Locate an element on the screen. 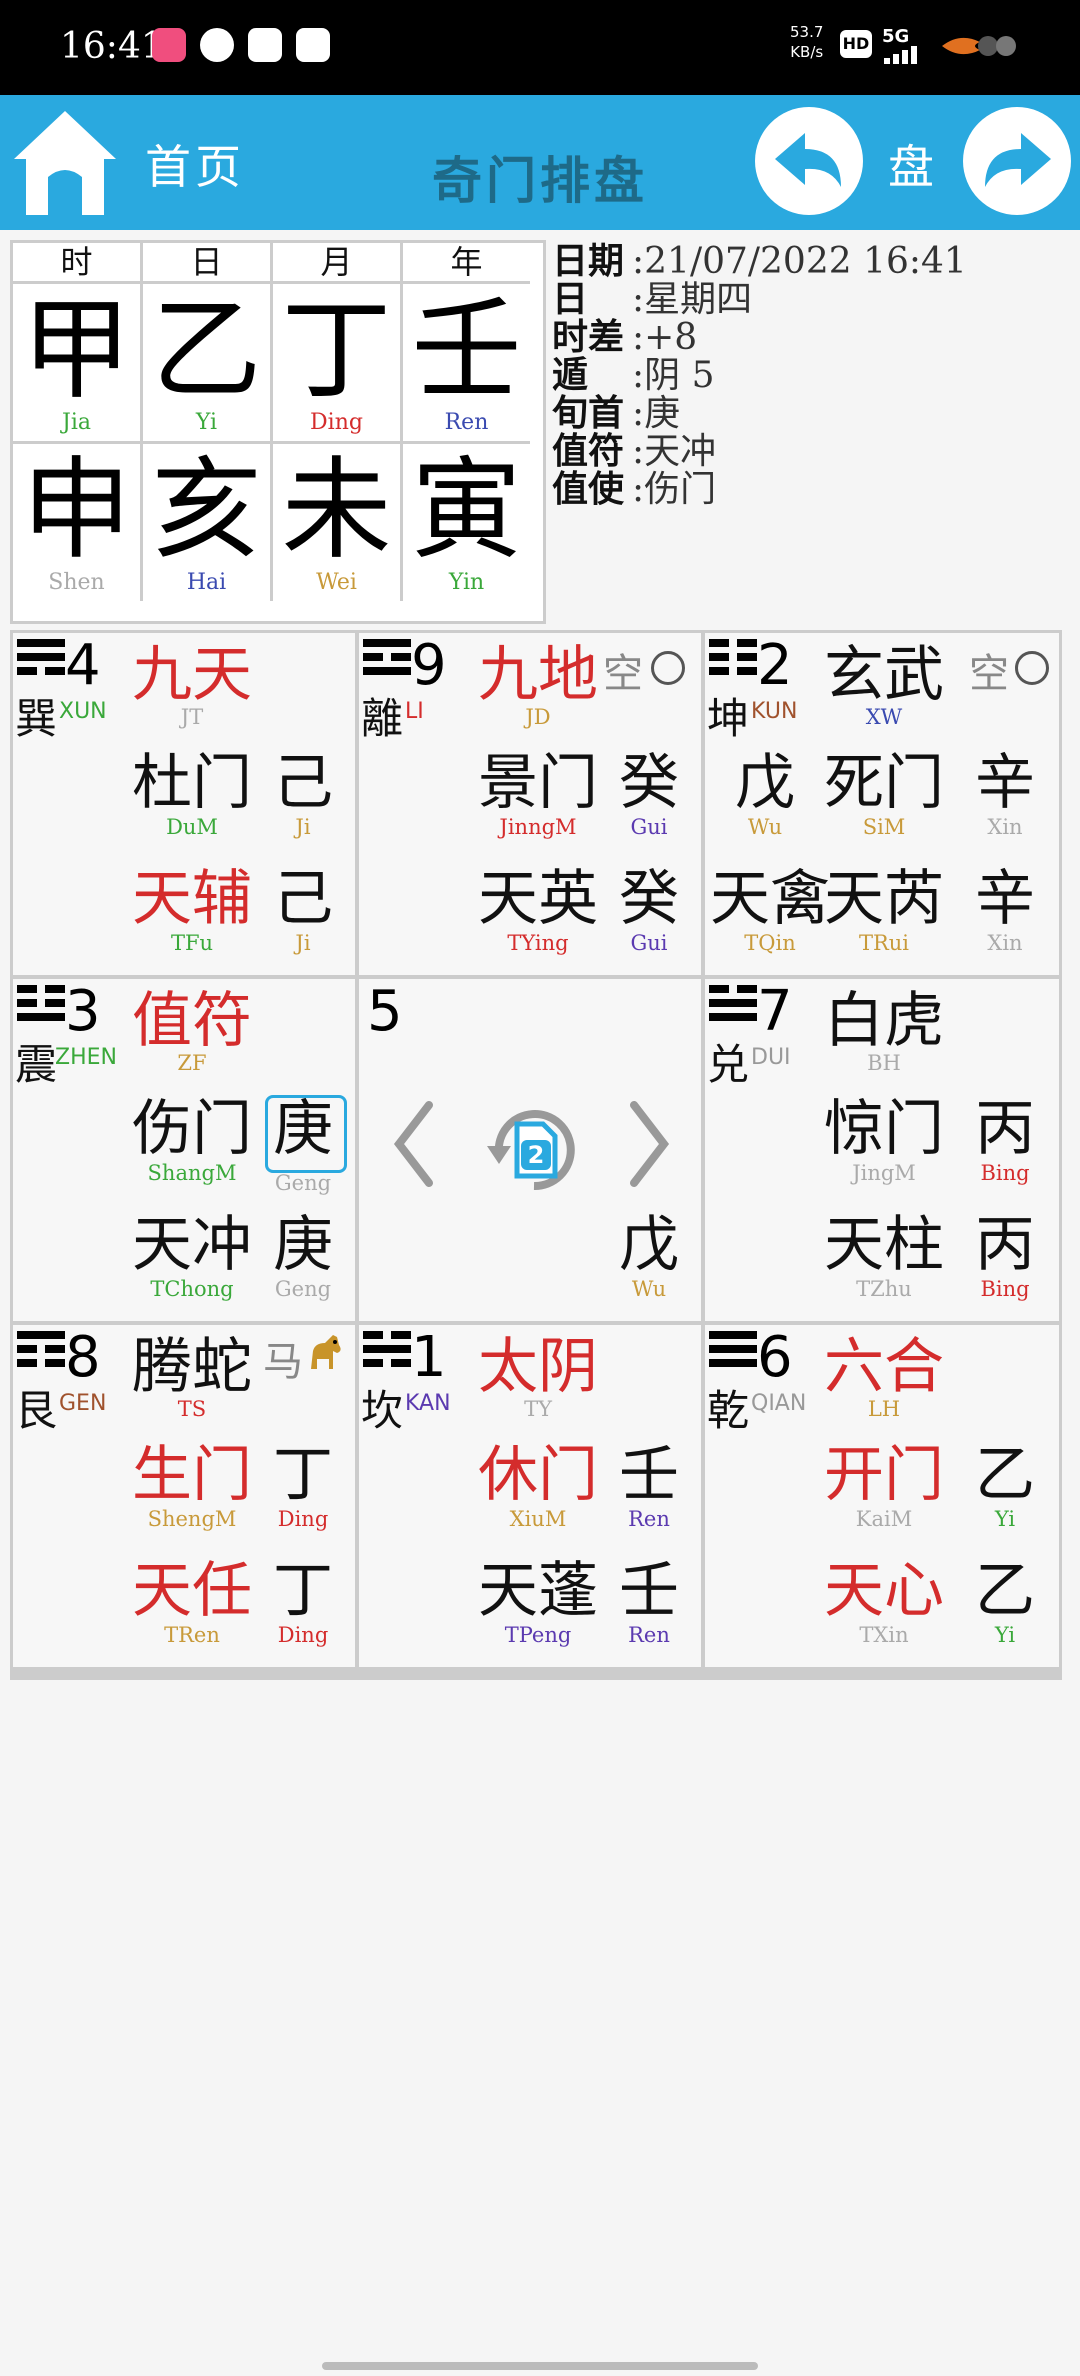  branch-char: 寅 is located at coordinates (466, 510).